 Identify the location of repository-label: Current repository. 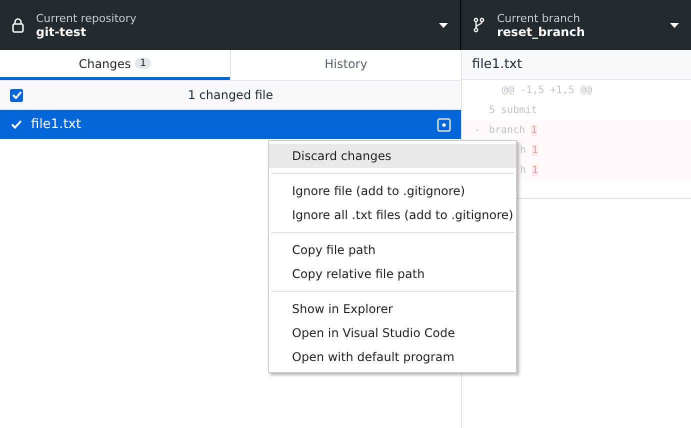
(87, 18).